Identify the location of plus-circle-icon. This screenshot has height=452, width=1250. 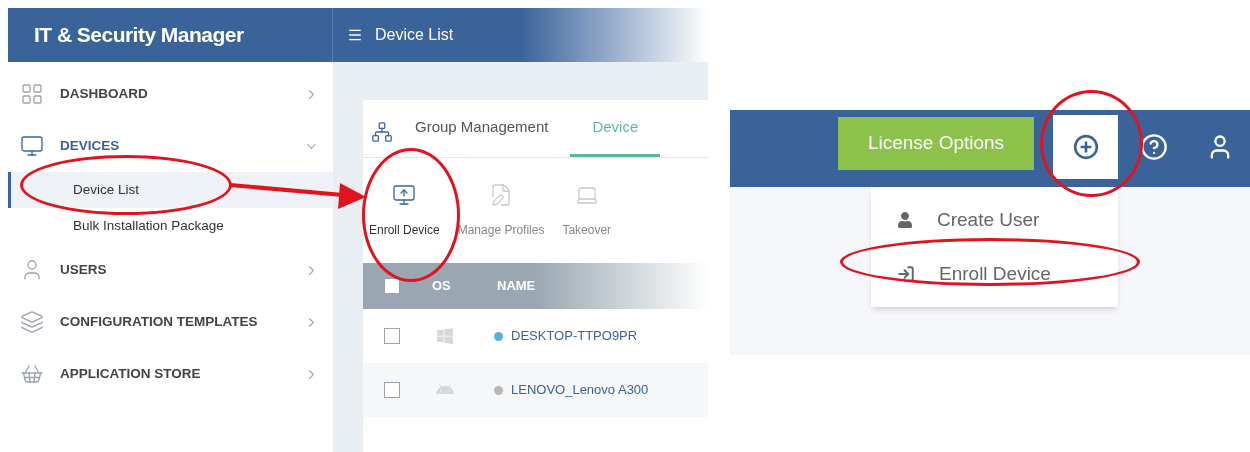
(1085, 147).